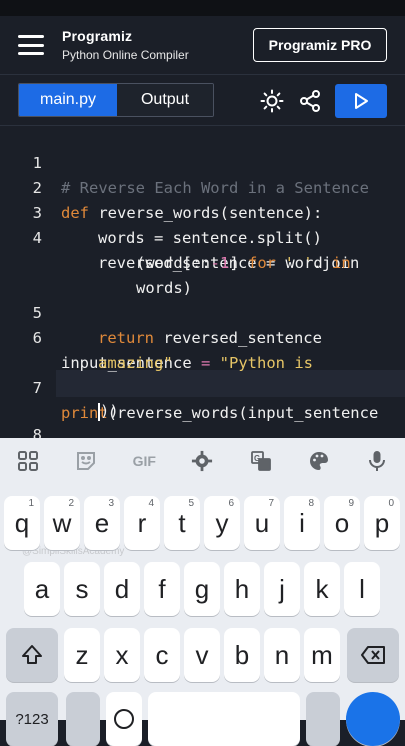 Image resolution: width=405 pixels, height=746 pixels. I want to click on code-line: (word[::-1] for word in, so click(202, 249).